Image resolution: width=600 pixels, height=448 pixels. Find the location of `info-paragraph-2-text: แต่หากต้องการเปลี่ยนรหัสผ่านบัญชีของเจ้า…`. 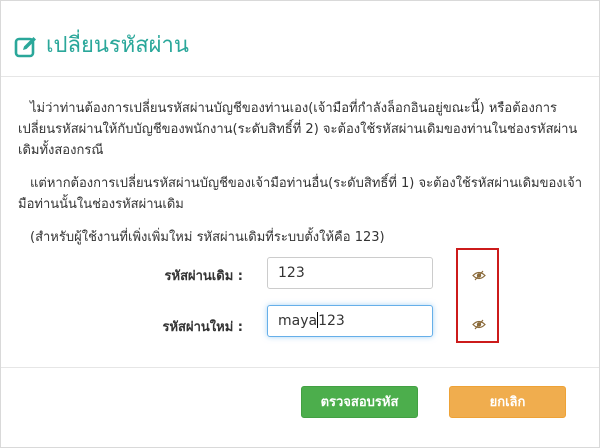

info-paragraph-2-text: แต่หากต้องการเปลี่ยนรหัสผ่านบัญชีของเจ้า… is located at coordinates (300, 194).